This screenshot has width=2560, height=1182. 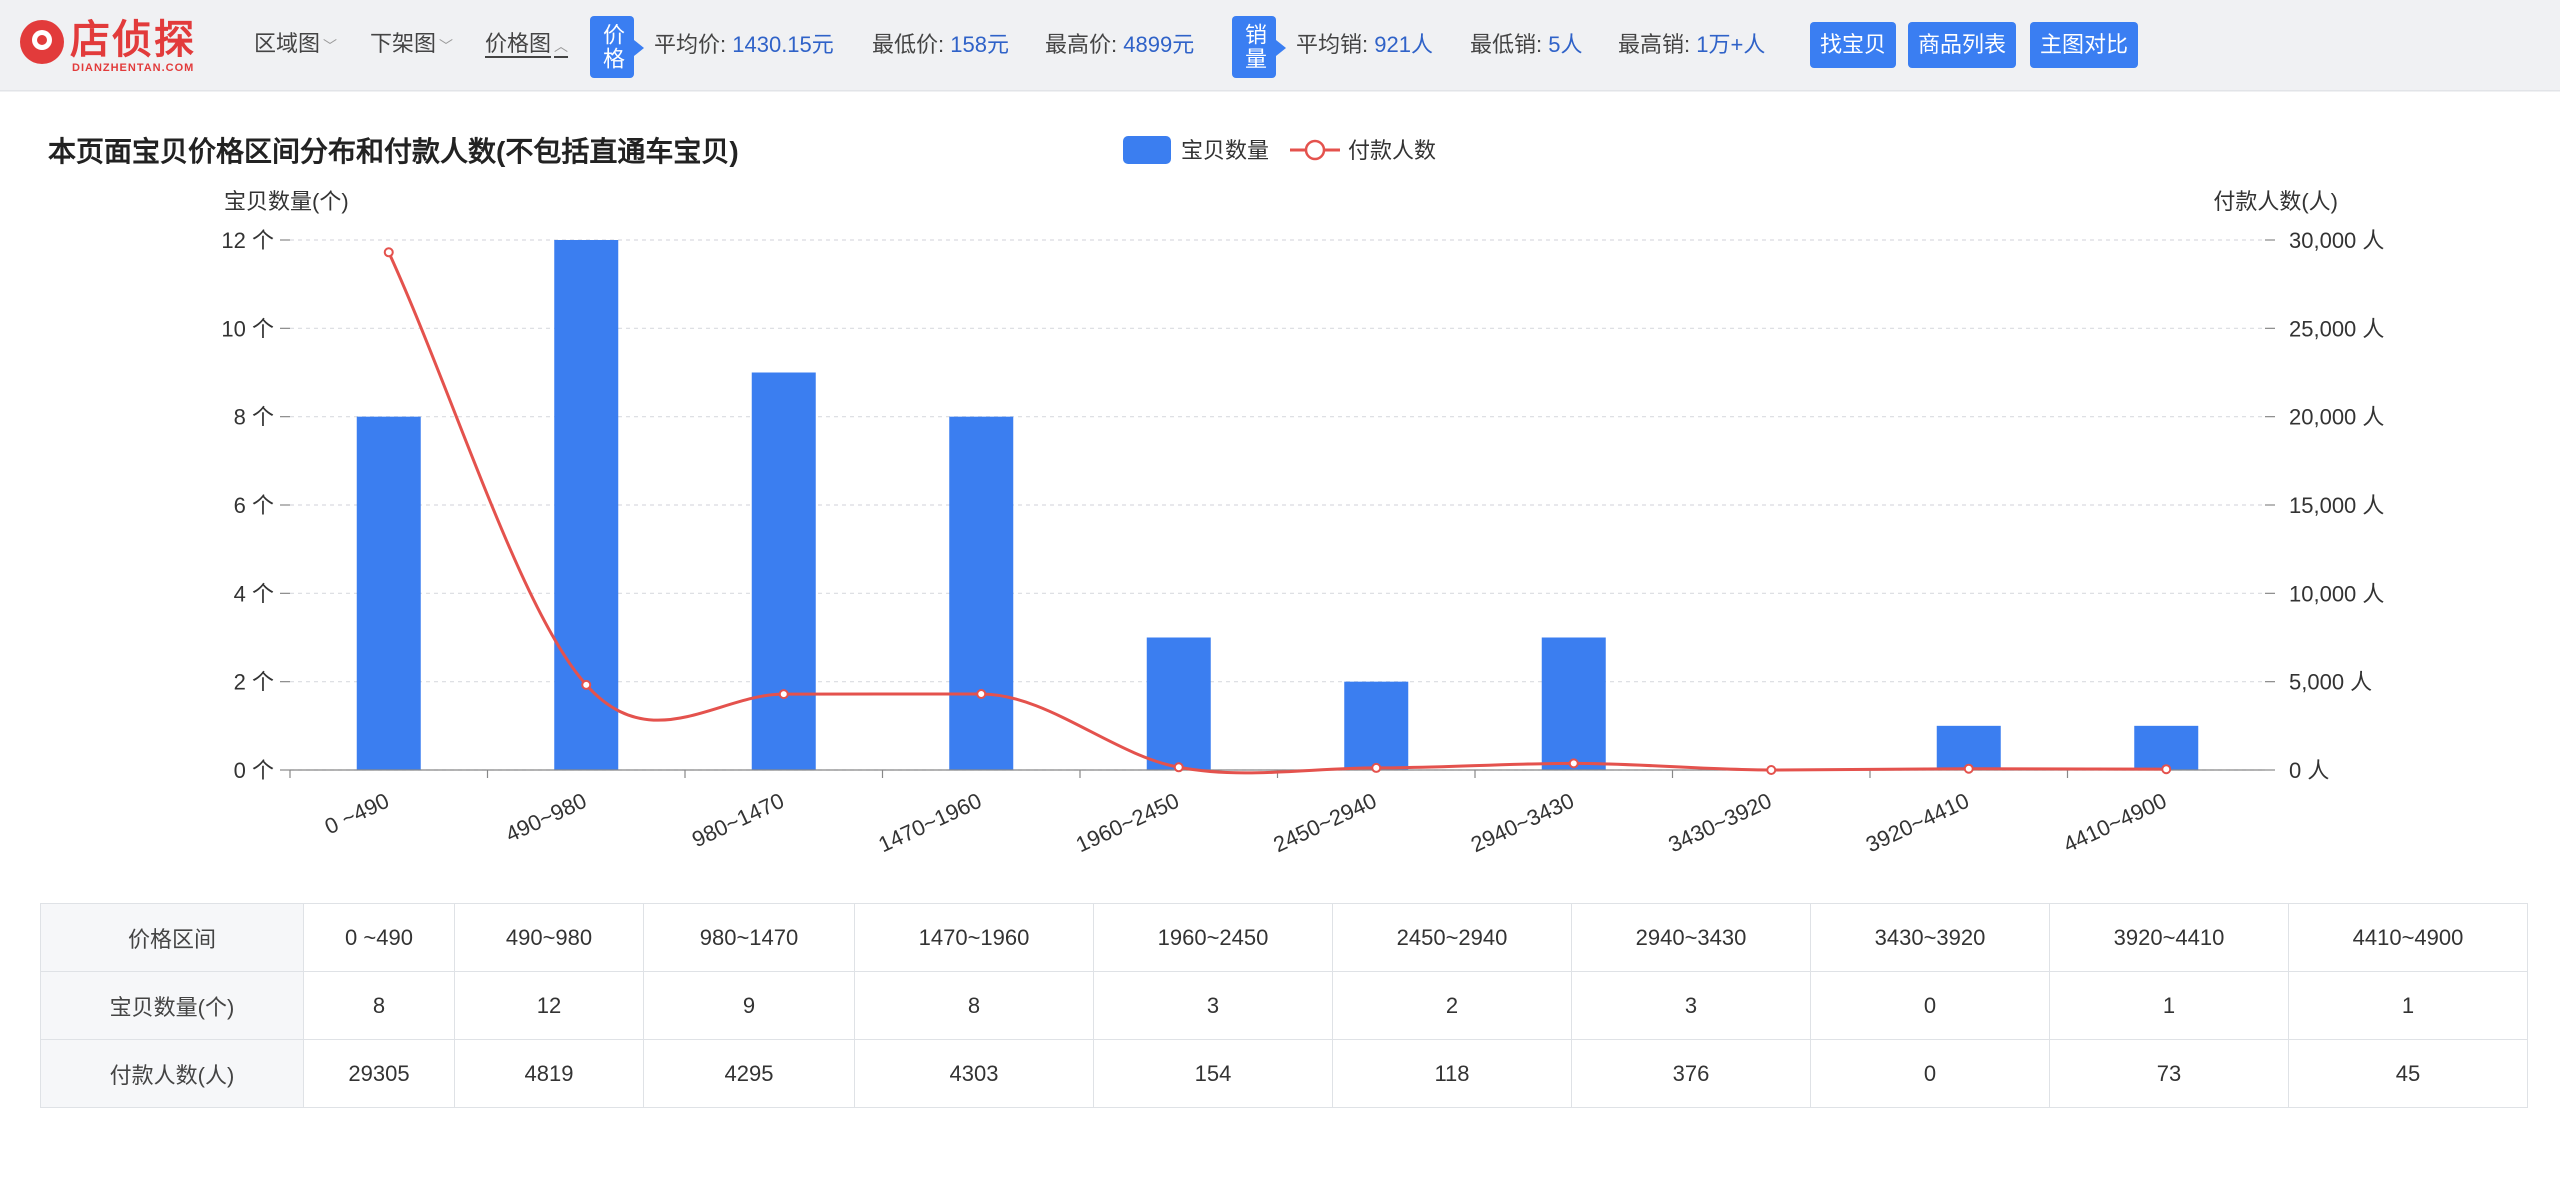 What do you see at coordinates (1452, 1005) in the screenshot?
I see `table-cell: 2` at bounding box center [1452, 1005].